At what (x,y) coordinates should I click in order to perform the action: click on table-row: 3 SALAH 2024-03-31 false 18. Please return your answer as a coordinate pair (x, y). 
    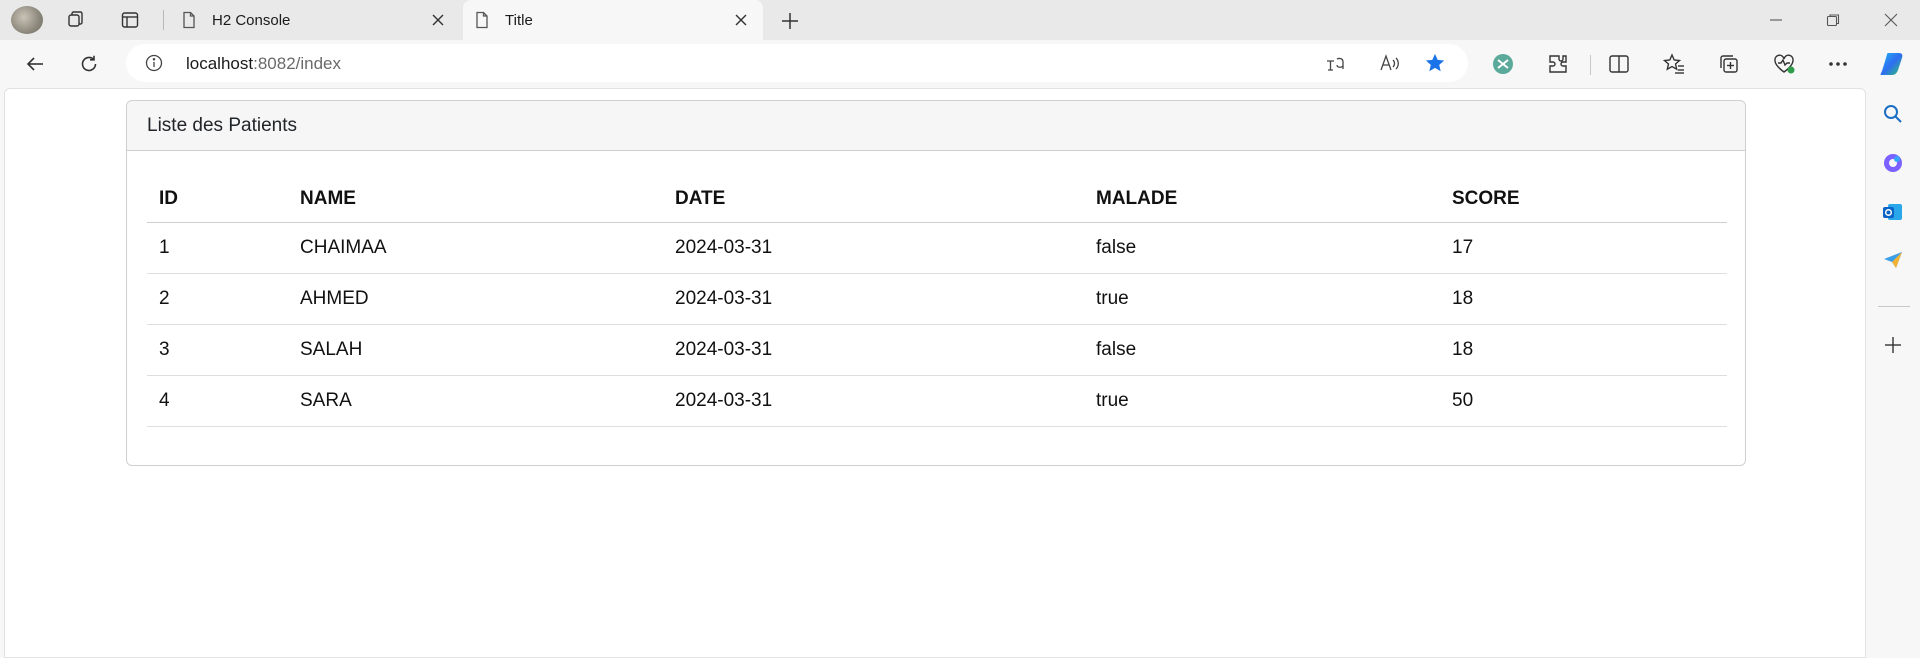
    Looking at the image, I should click on (937, 350).